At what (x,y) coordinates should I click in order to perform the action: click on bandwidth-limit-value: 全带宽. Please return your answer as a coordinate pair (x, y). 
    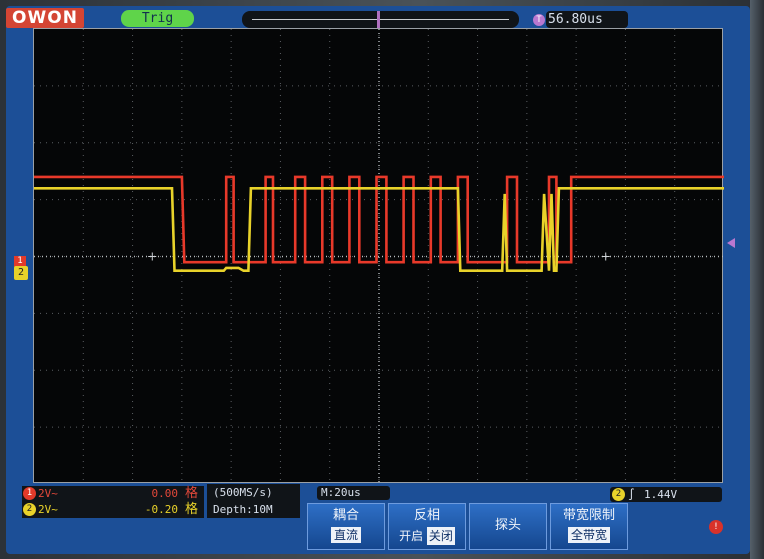
    Looking at the image, I should click on (588, 535).